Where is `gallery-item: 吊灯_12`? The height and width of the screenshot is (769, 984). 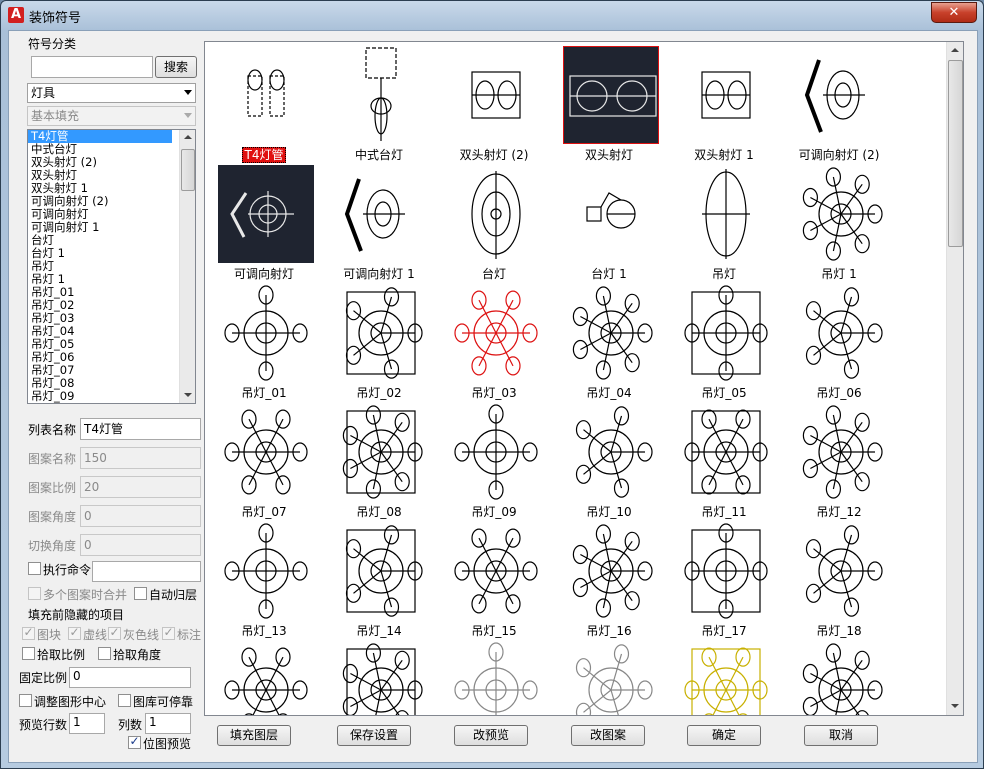 gallery-item: 吊灯_12 is located at coordinates (839, 460).